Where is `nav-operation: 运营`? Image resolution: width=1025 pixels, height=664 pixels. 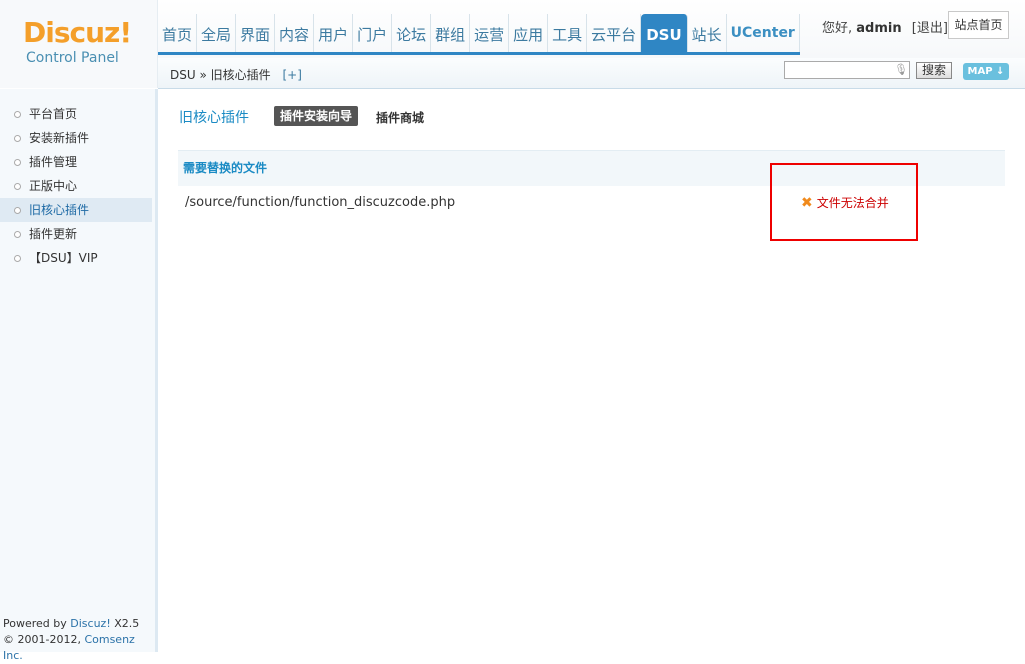 nav-operation: 运营 is located at coordinates (490, 34).